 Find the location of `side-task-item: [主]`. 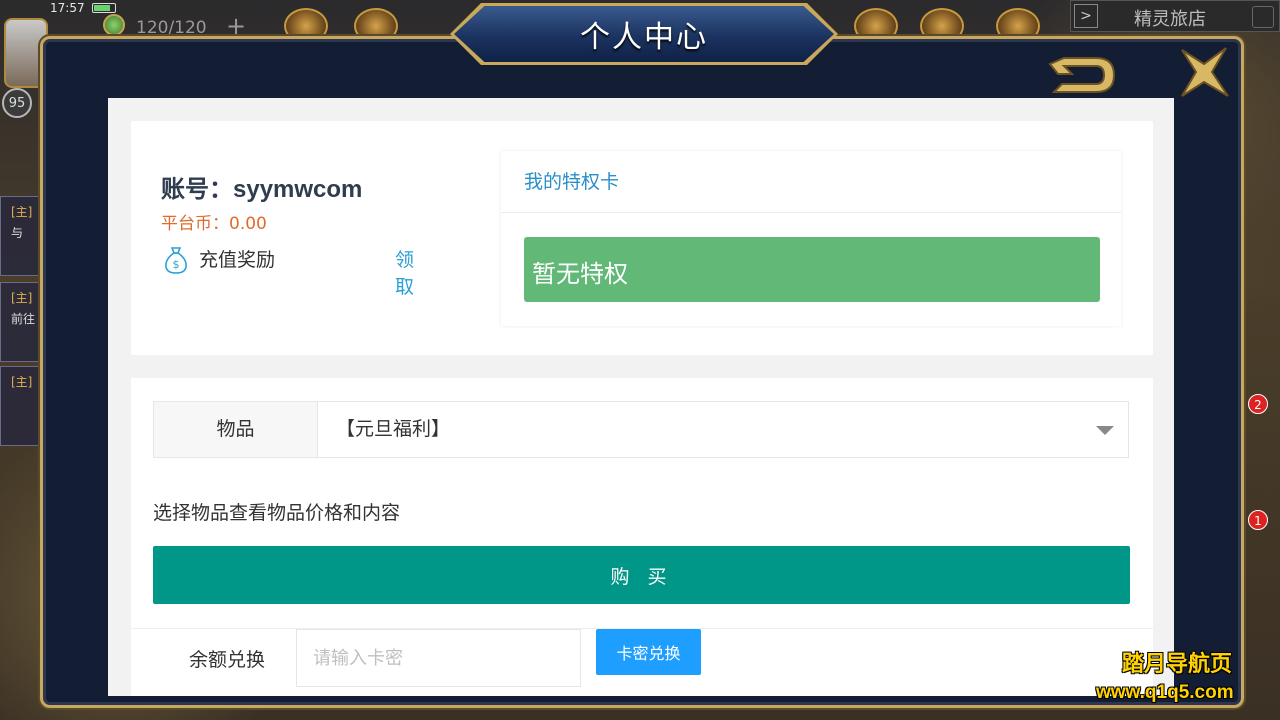

side-task-item: [主] is located at coordinates (22, 406).